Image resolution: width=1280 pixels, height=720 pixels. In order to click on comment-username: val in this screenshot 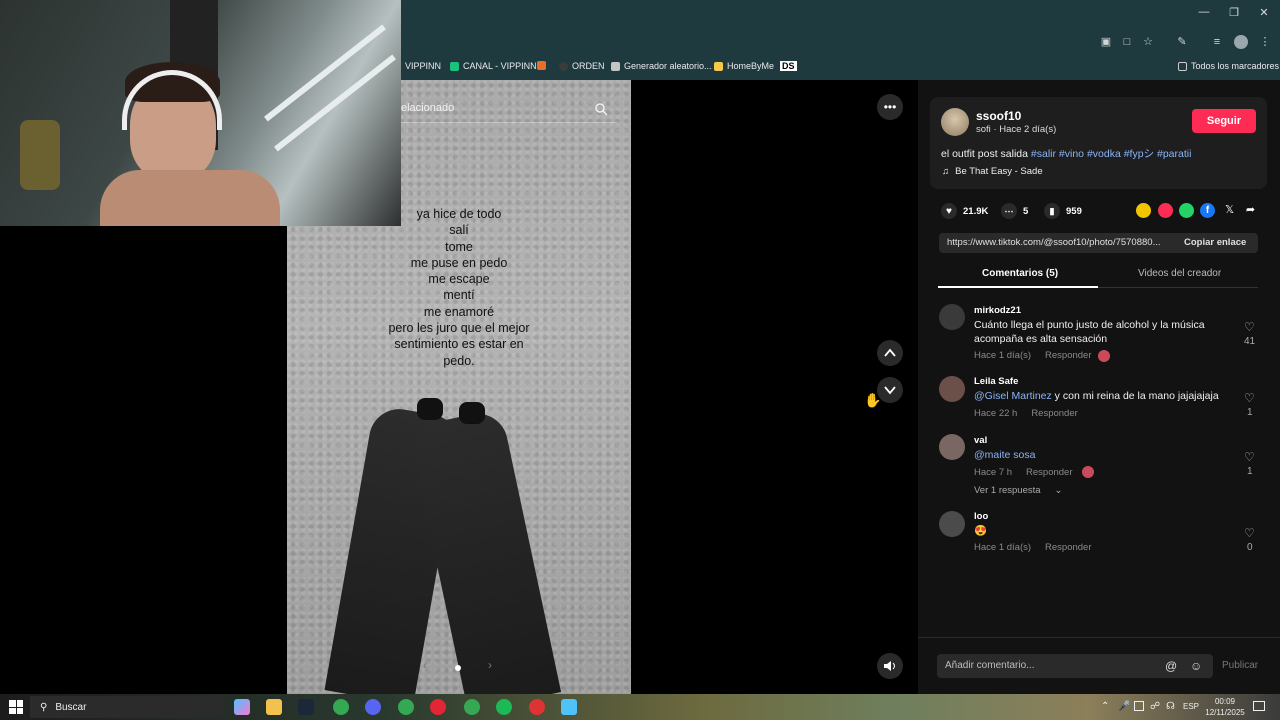, I will do `click(980, 440)`.